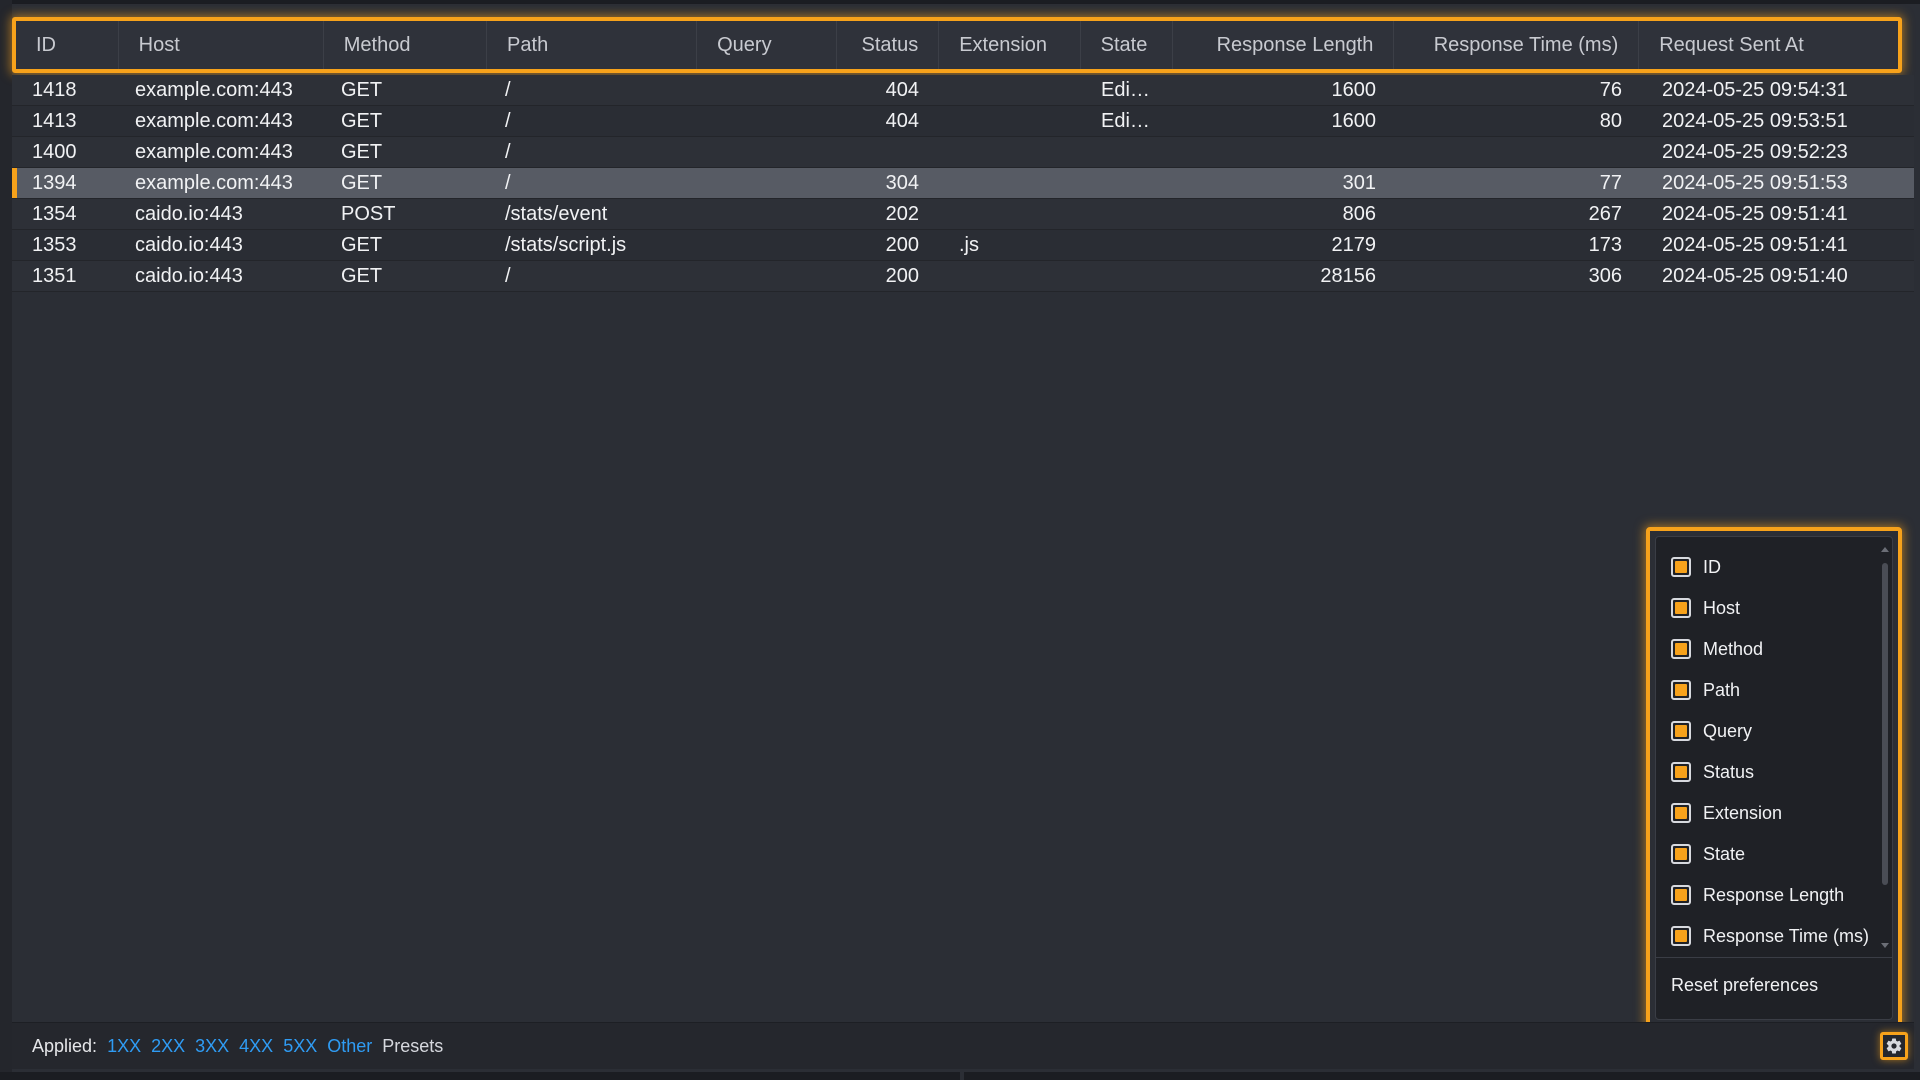 This screenshot has width=1920, height=1080. I want to click on cell-id: 1353, so click(54, 244).